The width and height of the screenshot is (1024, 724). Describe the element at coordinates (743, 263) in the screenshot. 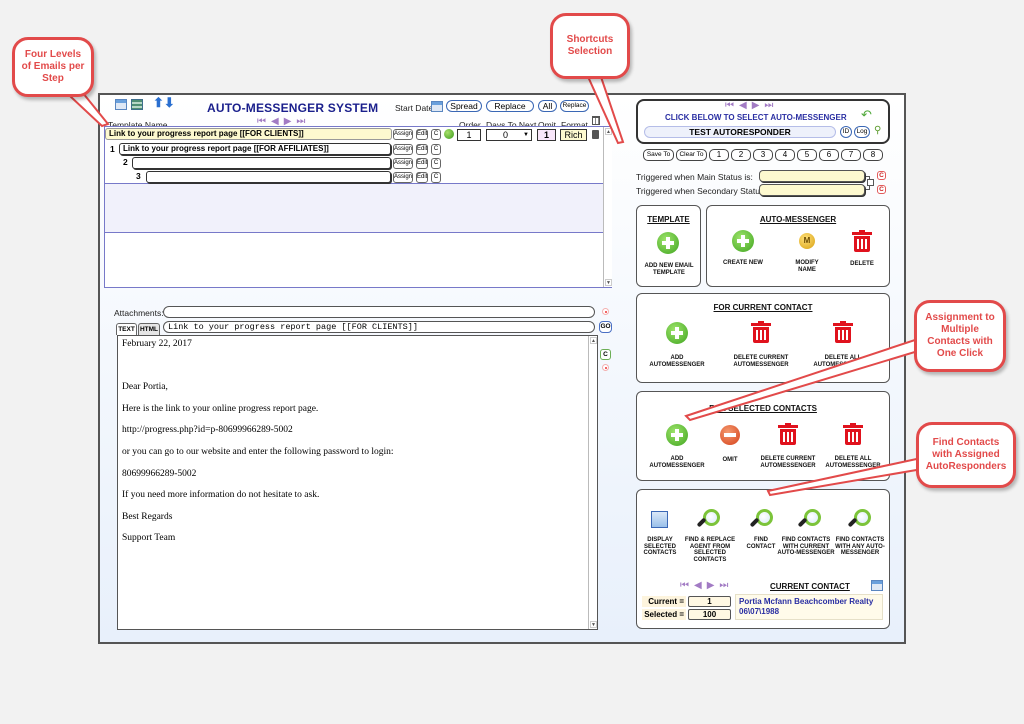

I see `create-new-label: CREATE NEW` at that location.